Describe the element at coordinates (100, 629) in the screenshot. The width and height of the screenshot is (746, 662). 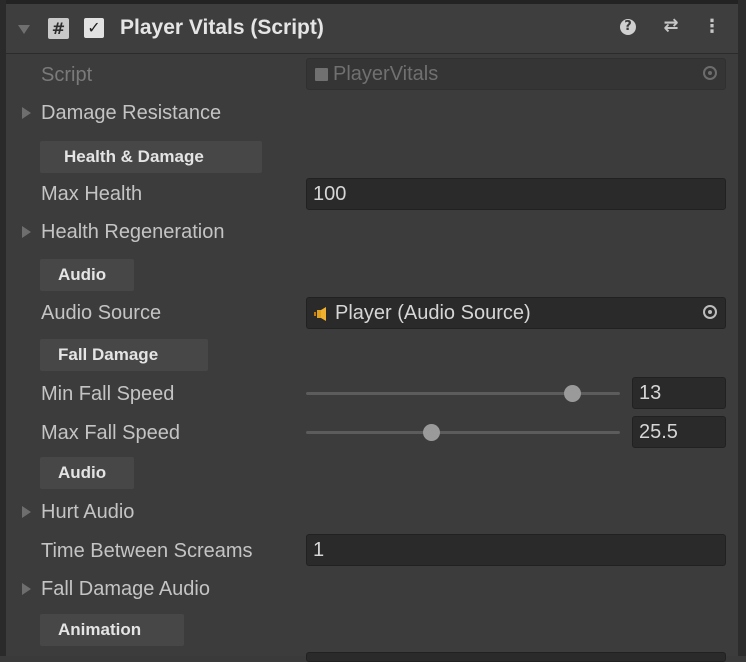
I see `animation-header-label: Animation` at that location.